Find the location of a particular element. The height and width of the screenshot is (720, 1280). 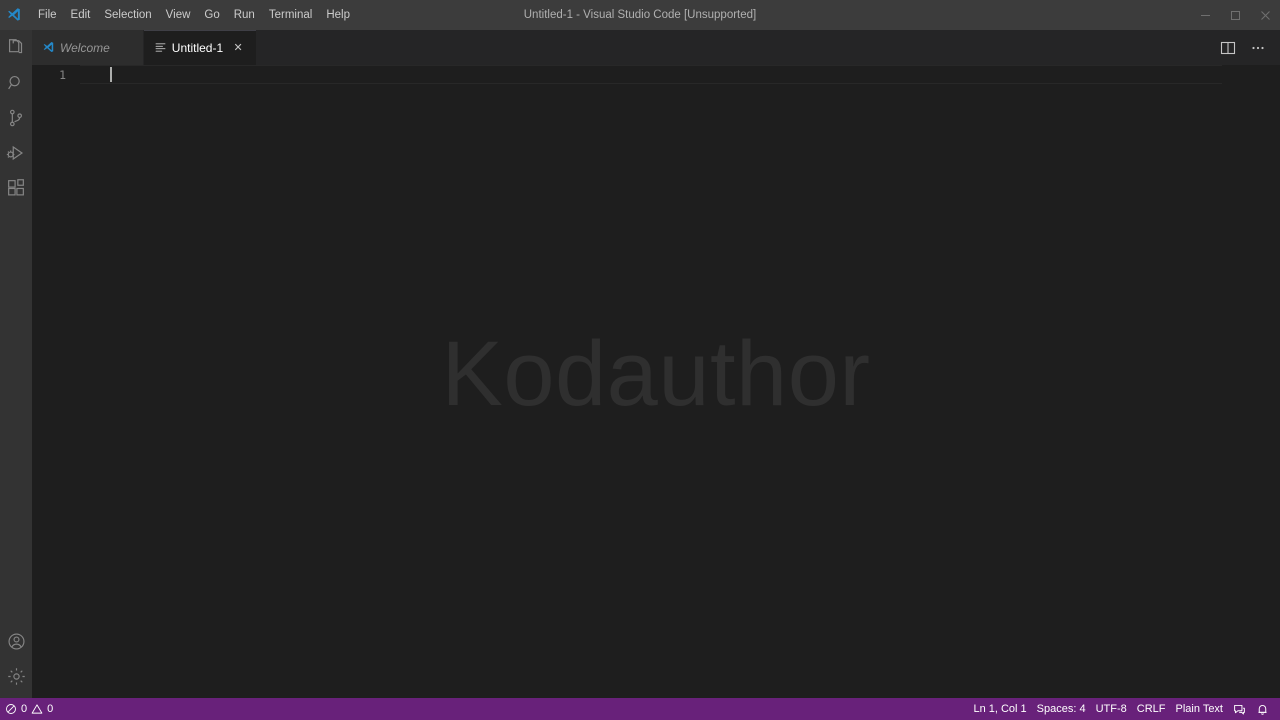

activity-item-accounts is located at coordinates (16, 641).